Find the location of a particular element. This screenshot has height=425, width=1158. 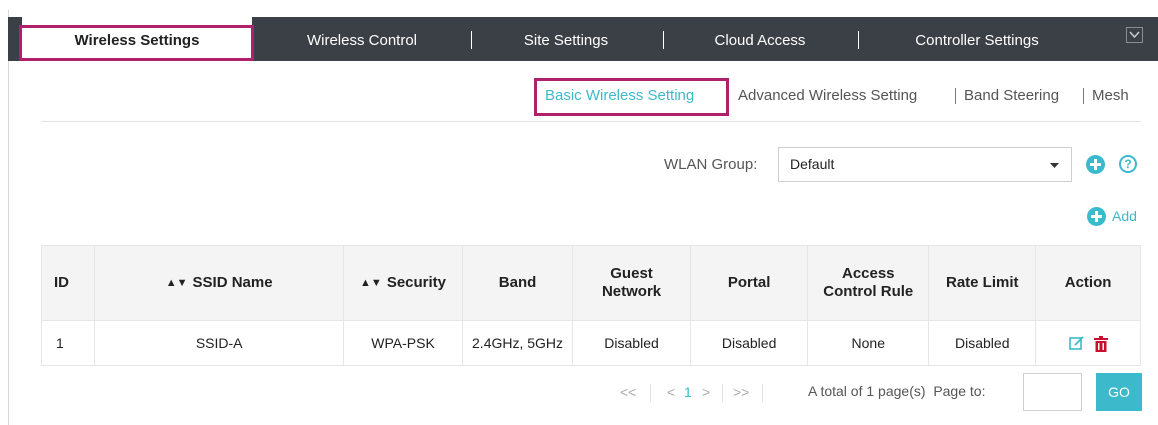

tab-wireless-control: Wireless Control is located at coordinates (362, 39).